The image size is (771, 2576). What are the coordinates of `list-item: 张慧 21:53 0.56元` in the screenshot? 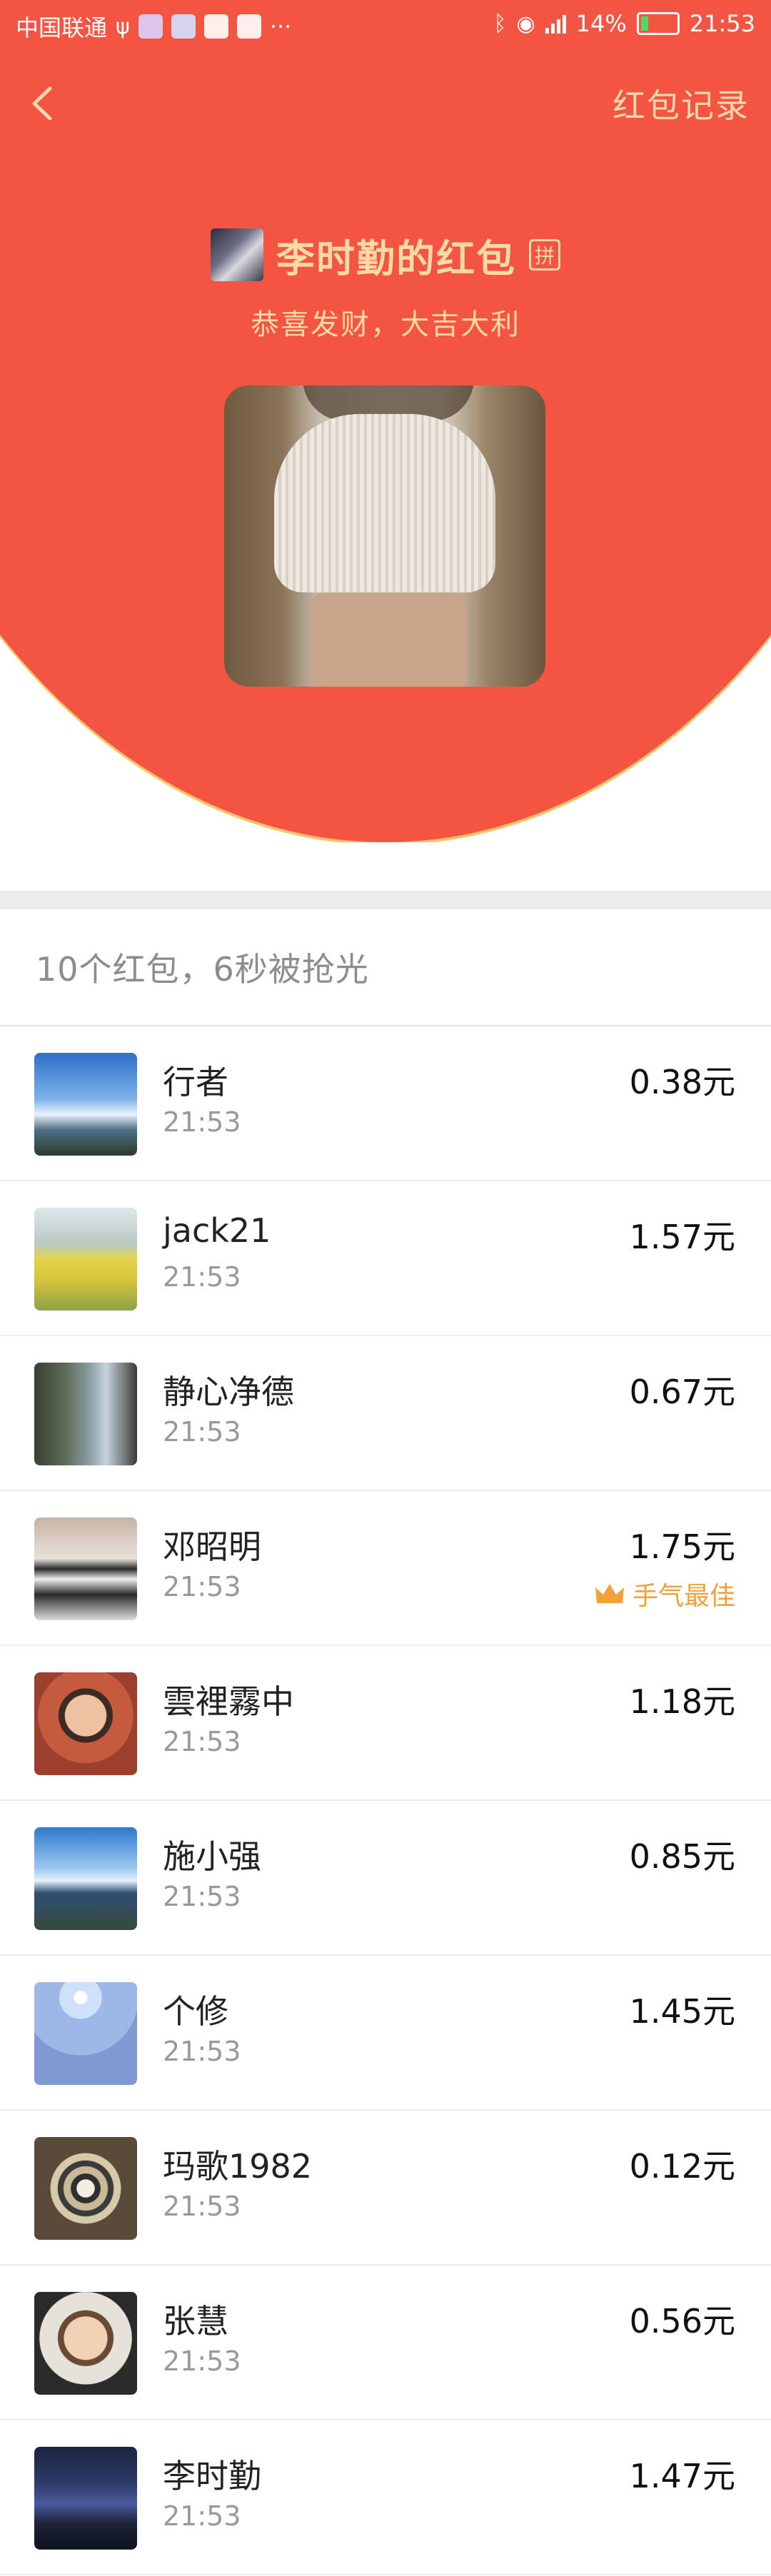 It's located at (385, 2343).